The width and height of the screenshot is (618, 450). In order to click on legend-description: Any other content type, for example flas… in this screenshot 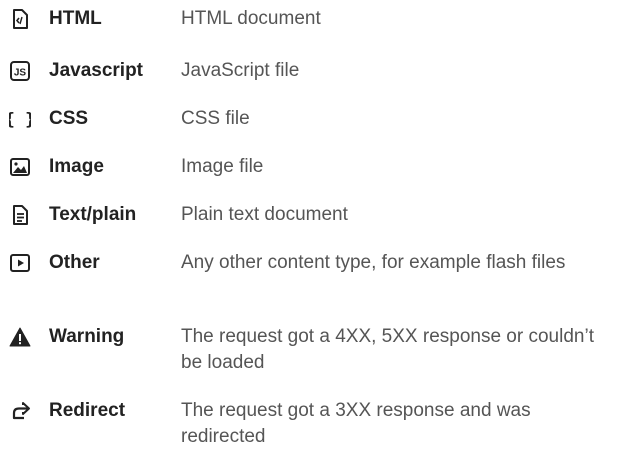, I will do `click(373, 262)`.